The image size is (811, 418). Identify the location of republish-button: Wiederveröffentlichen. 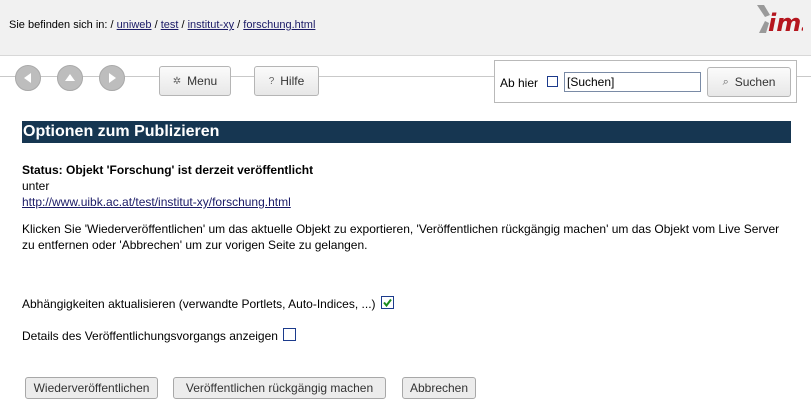
(91, 388).